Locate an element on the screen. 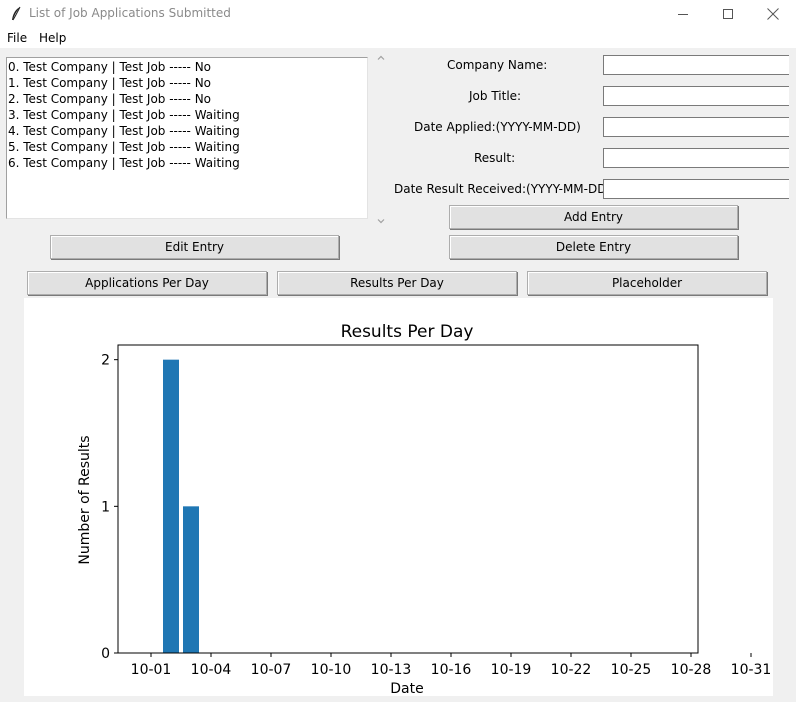  x-tick-label: 10-19 is located at coordinates (511, 670).